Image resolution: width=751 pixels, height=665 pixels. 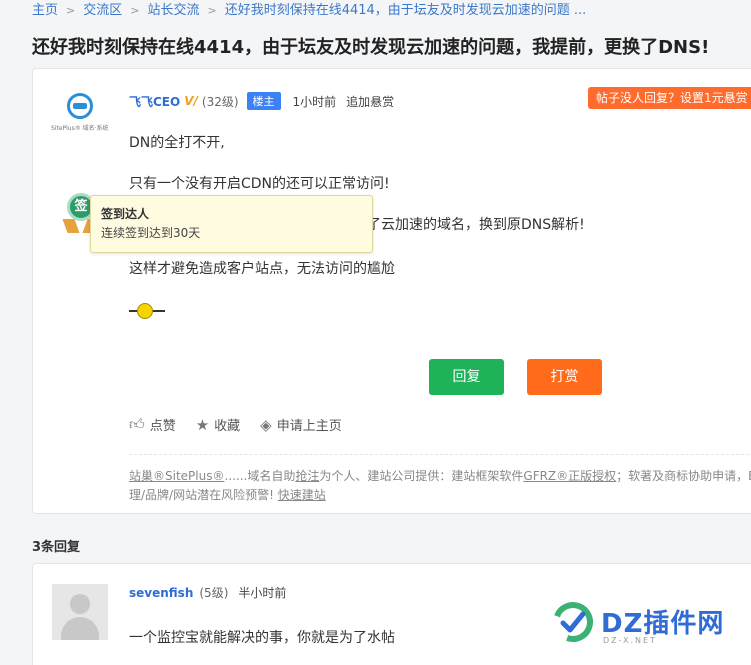 I want to click on quick-build-link: 快速建站, so click(x=302, y=495).